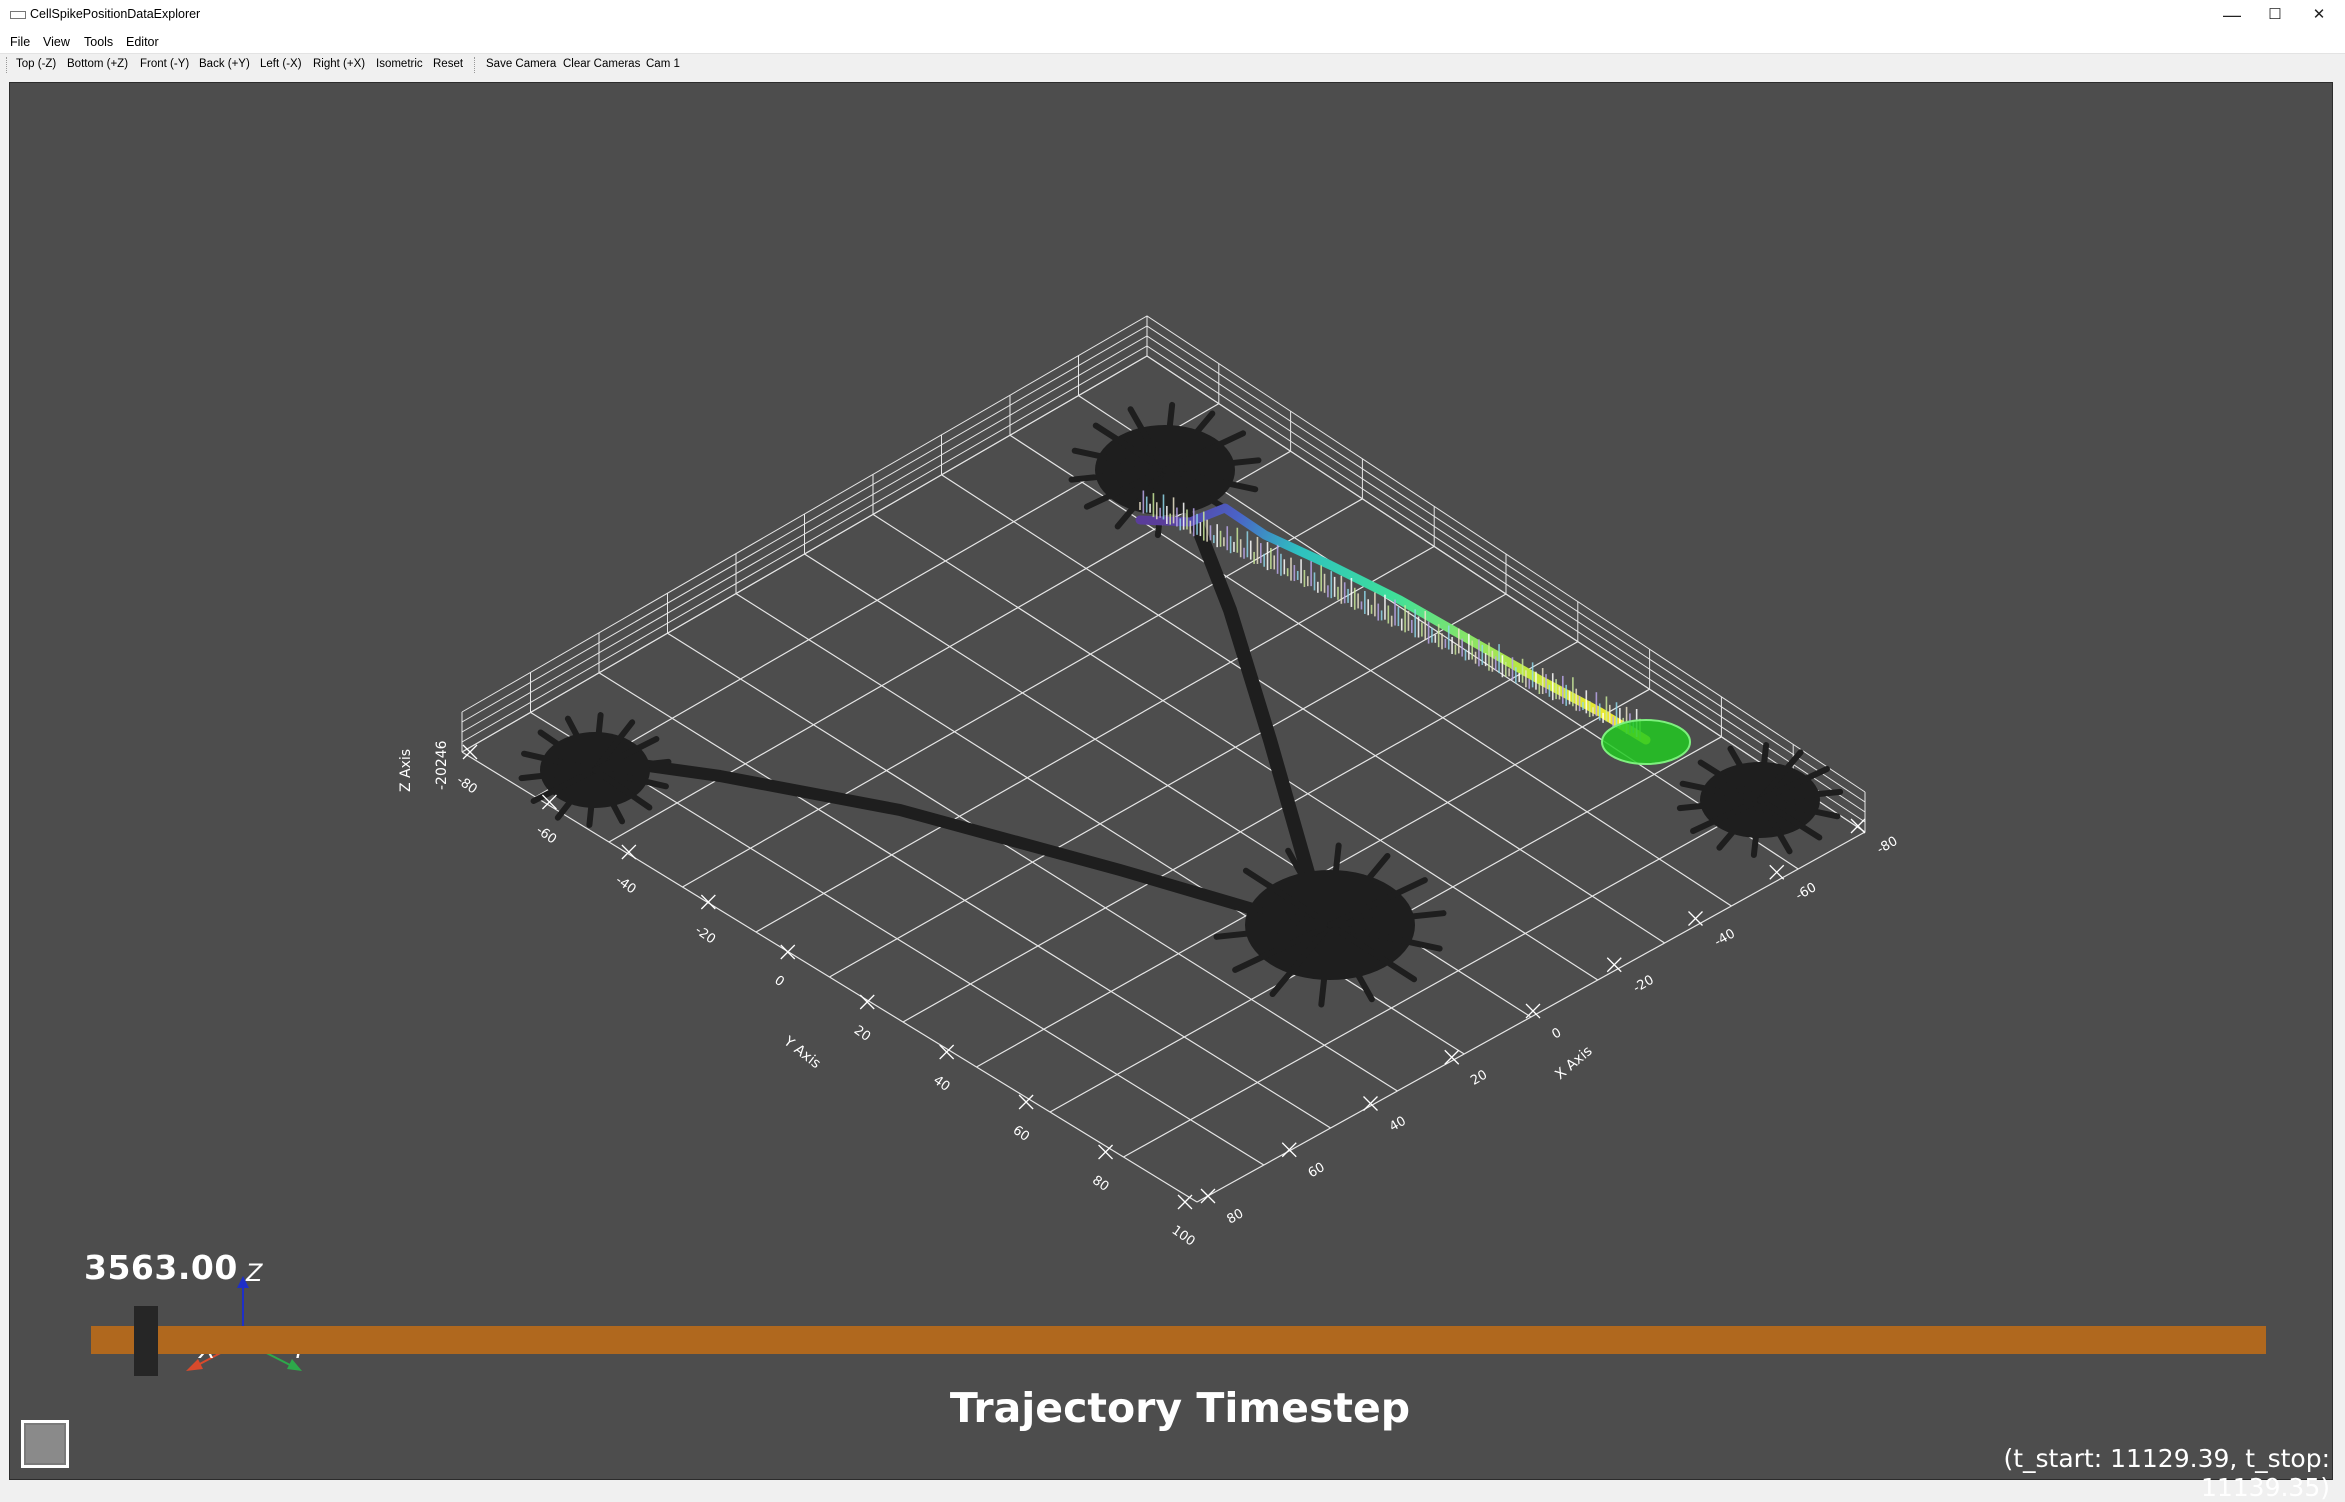 The image size is (2345, 1502). I want to click on x-tick-label: -20, so click(1644, 985).